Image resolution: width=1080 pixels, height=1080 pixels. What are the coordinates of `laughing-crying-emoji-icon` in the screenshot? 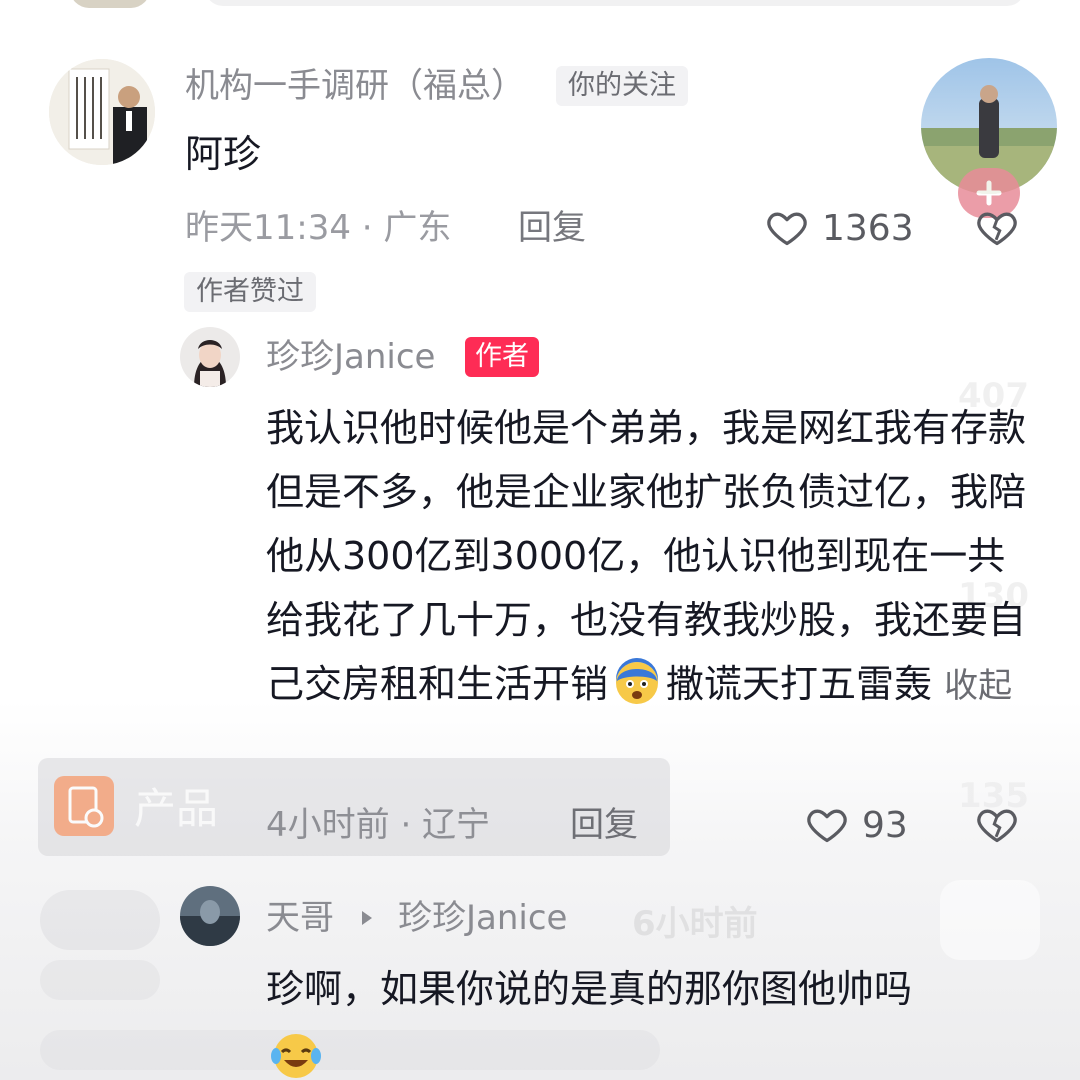 It's located at (296, 1056).